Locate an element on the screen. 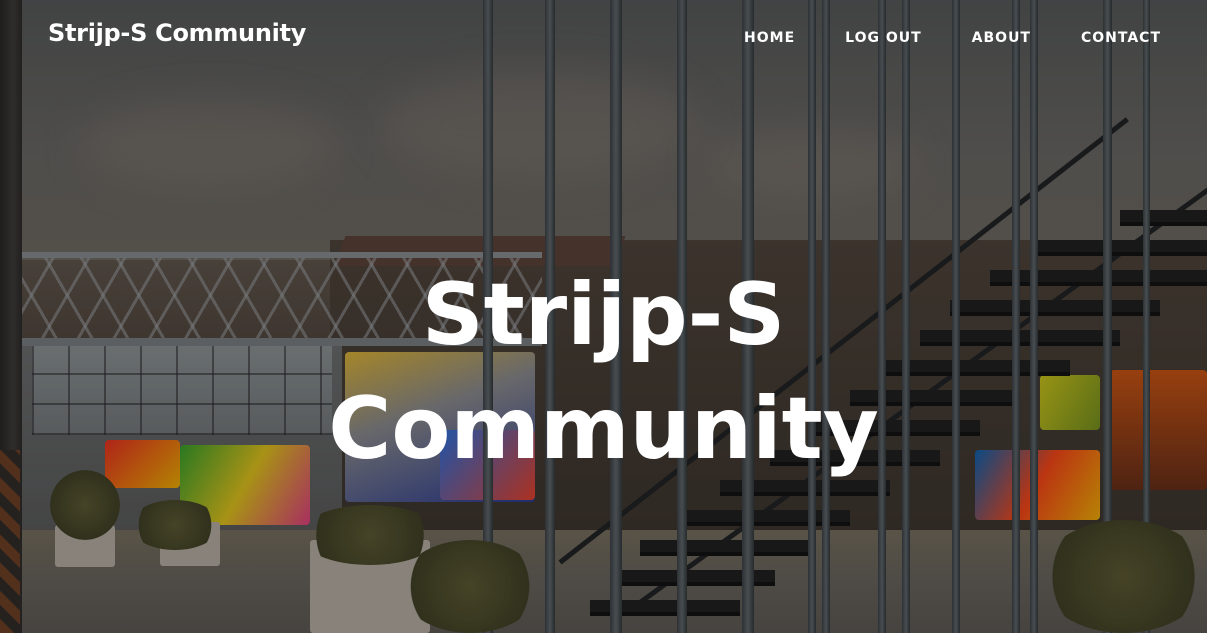 The height and width of the screenshot is (633, 1207). hero-heading-line-1: Strijp-S is located at coordinates (603, 315).